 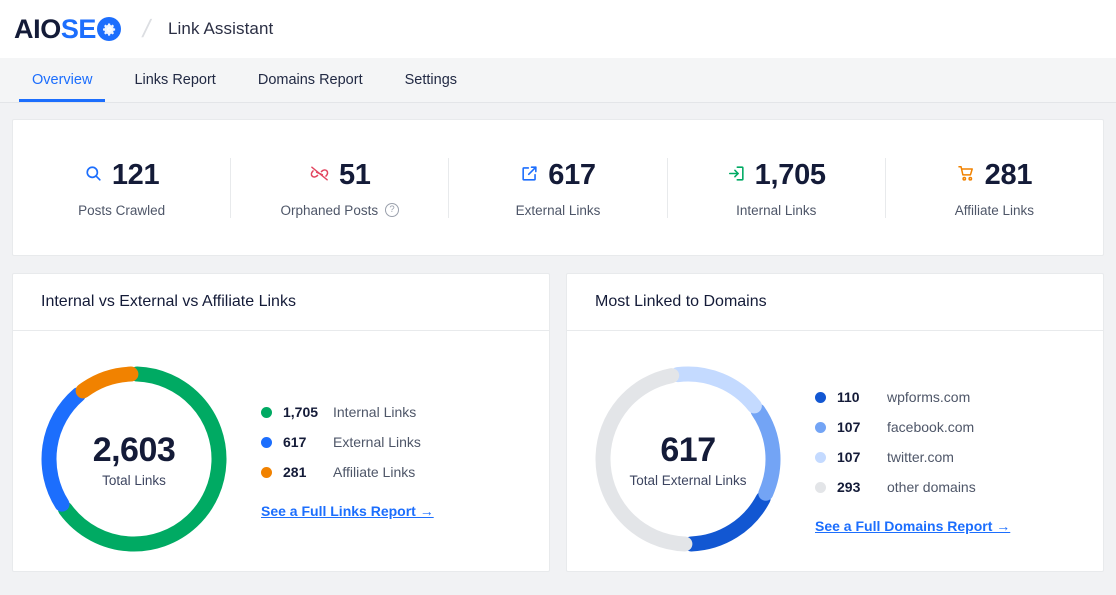 What do you see at coordinates (529, 176) in the screenshot?
I see `external-link-icon` at bounding box center [529, 176].